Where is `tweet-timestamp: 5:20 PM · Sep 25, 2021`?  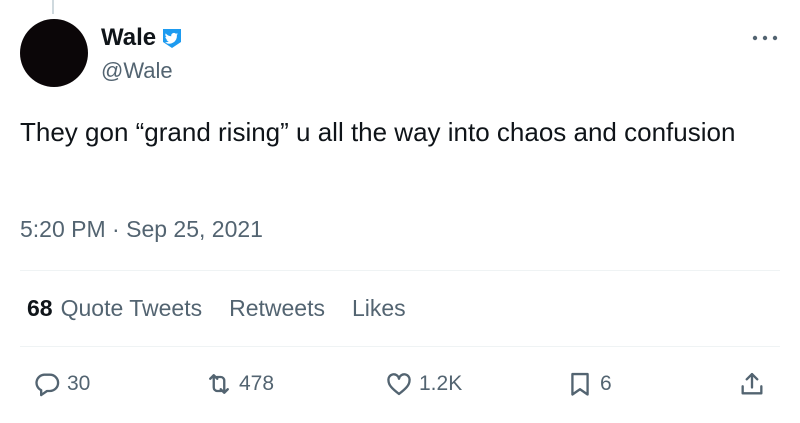 tweet-timestamp: 5:20 PM · Sep 25, 2021 is located at coordinates (141, 229).